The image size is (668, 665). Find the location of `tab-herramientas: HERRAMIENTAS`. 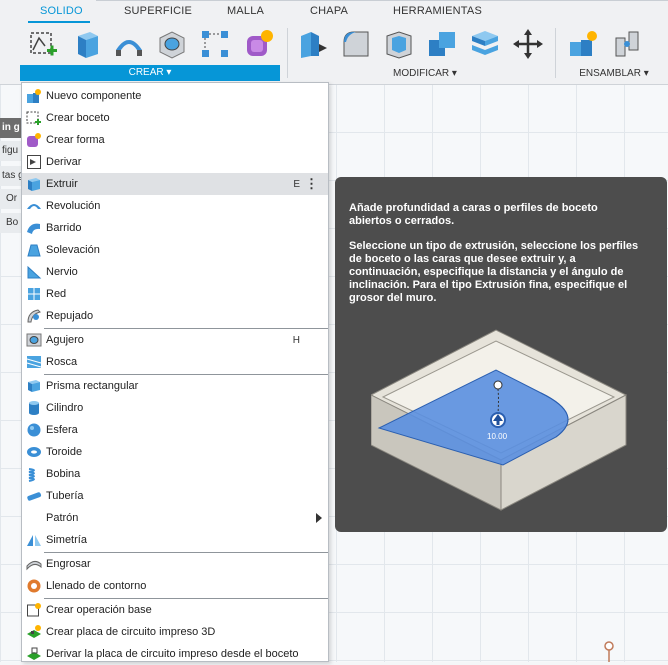

tab-herramientas: HERRAMIENTAS is located at coordinates (437, 11).